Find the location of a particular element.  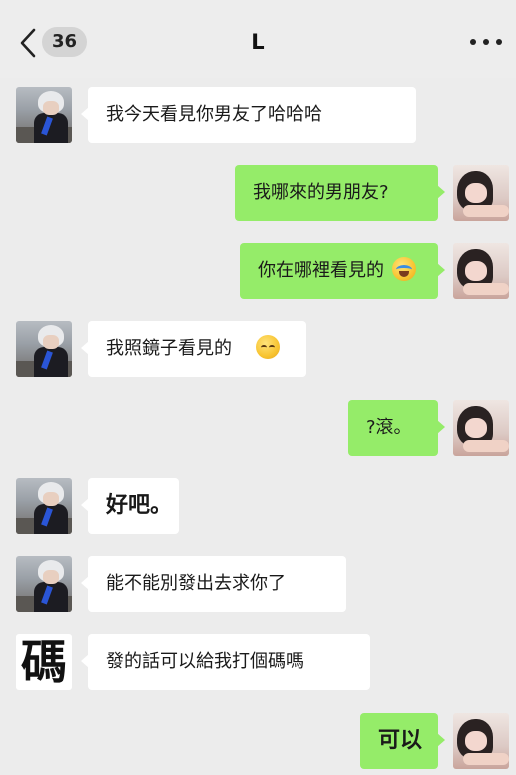

incoming-message: 好吧。 is located at coordinates (130, 506).